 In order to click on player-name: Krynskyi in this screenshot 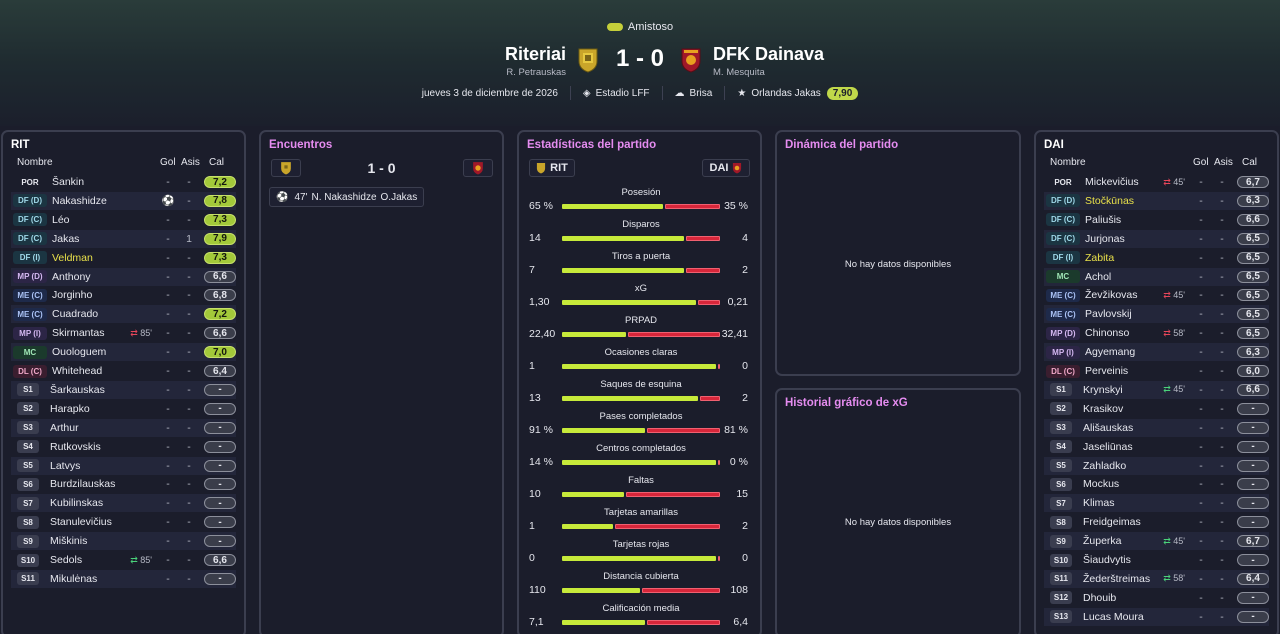, I will do `click(1123, 390)`.